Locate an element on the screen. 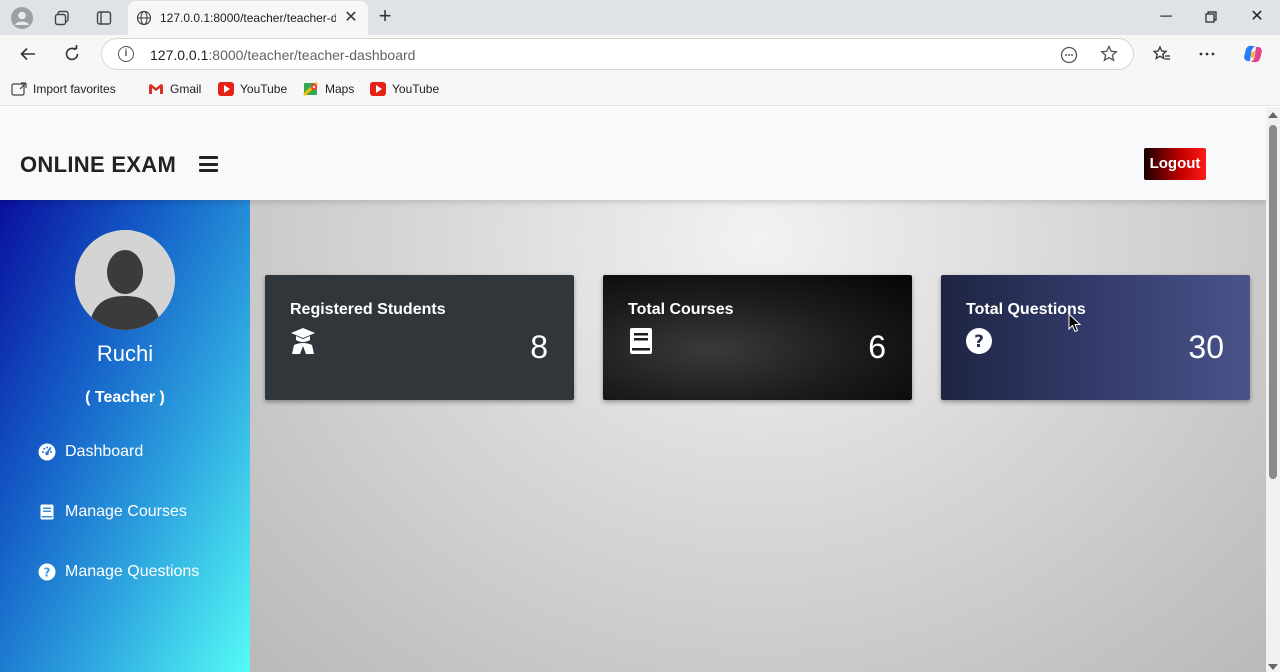  brand-title: ONLINE EXAM is located at coordinates (98, 165).